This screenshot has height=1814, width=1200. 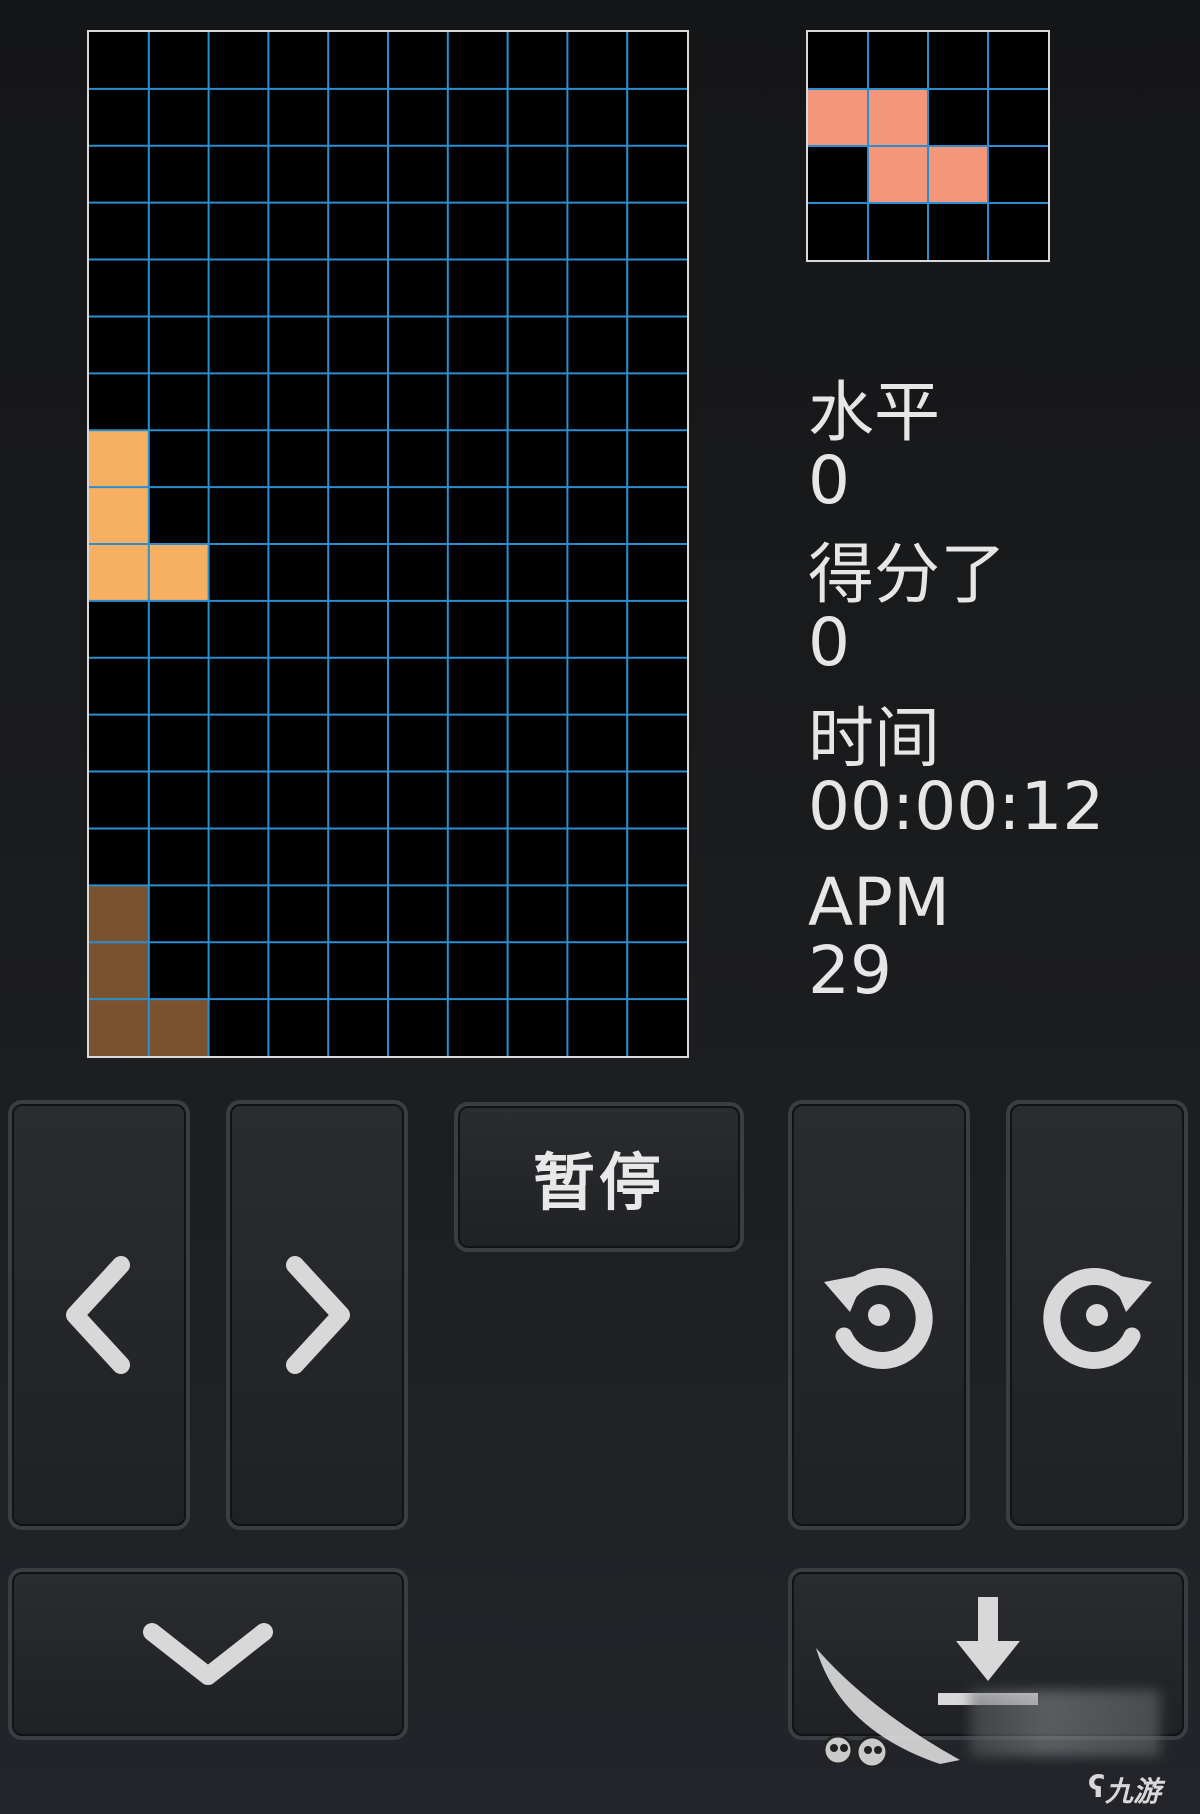 I want to click on soft-drop-button, so click(x=208, y=1654).